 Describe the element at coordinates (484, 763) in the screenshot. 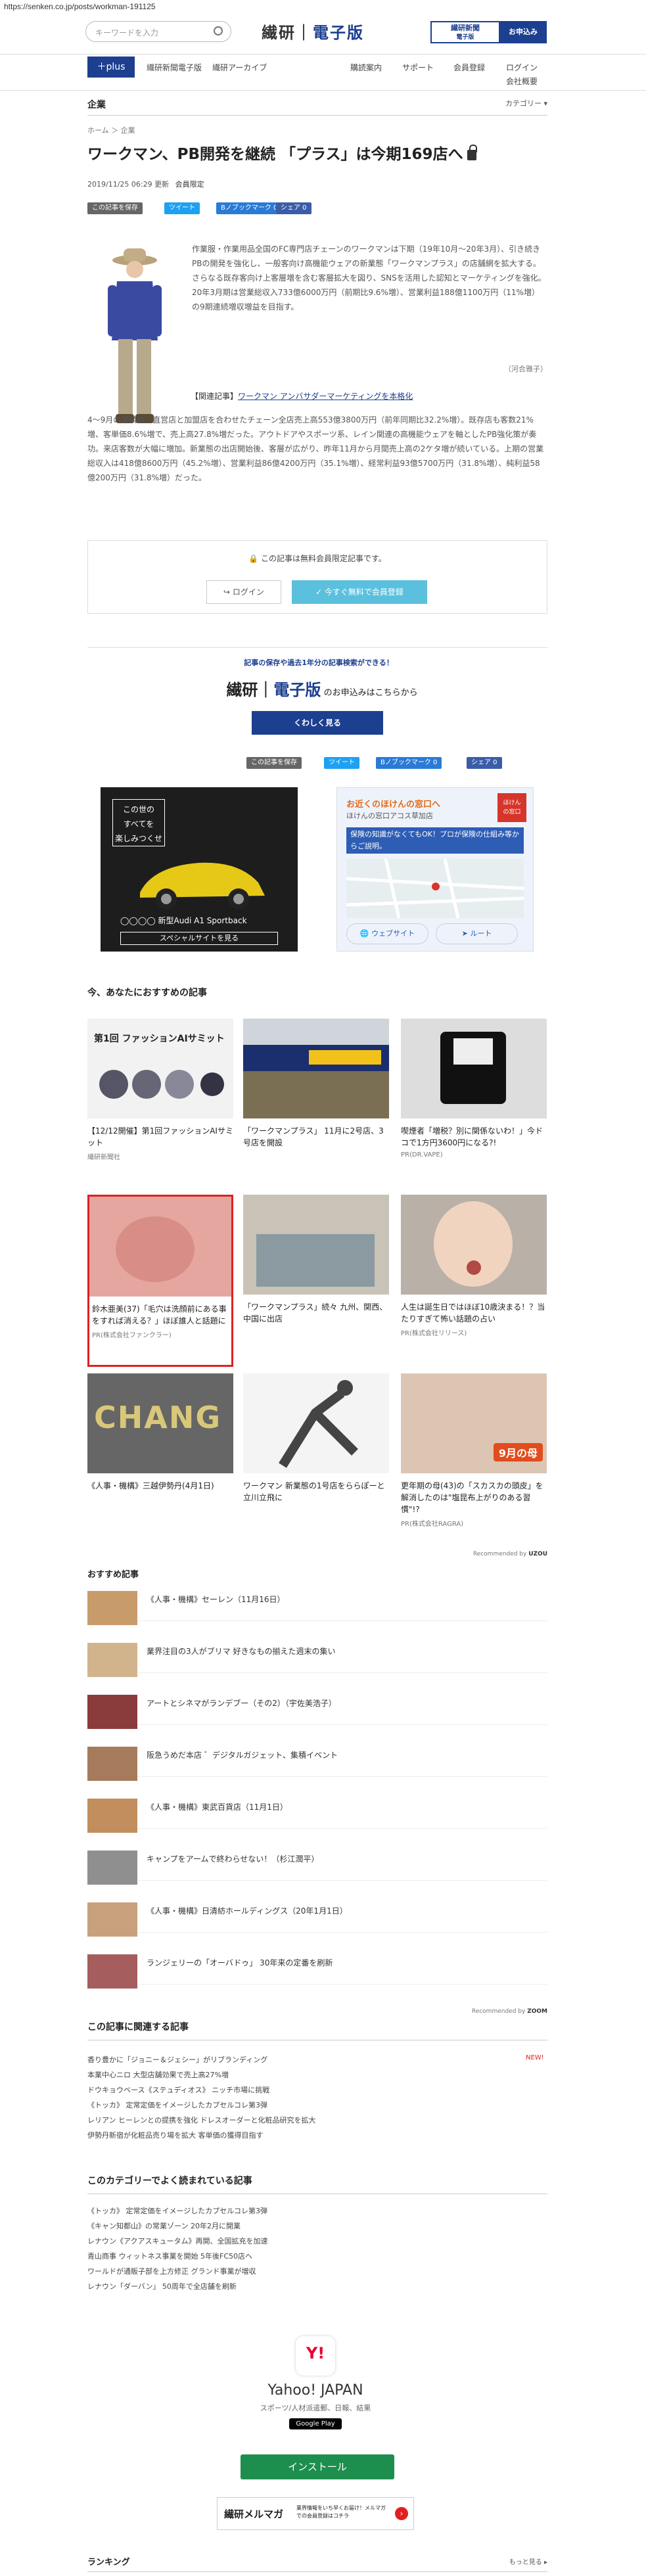

I see `facebook-share-button-2: シェア 0` at that location.